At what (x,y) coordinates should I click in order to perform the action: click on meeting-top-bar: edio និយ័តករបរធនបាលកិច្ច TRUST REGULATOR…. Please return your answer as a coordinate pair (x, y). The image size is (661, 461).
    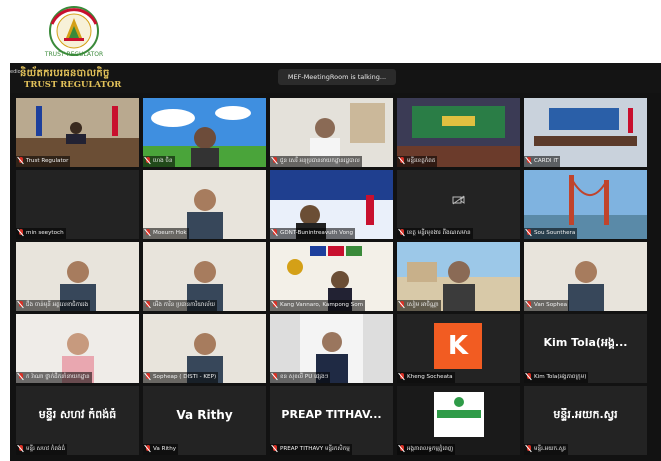
    Looking at the image, I should click on (335, 78).